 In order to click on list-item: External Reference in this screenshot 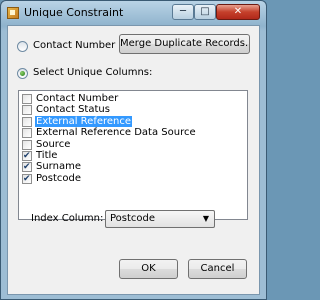, I will do `click(133, 121)`.